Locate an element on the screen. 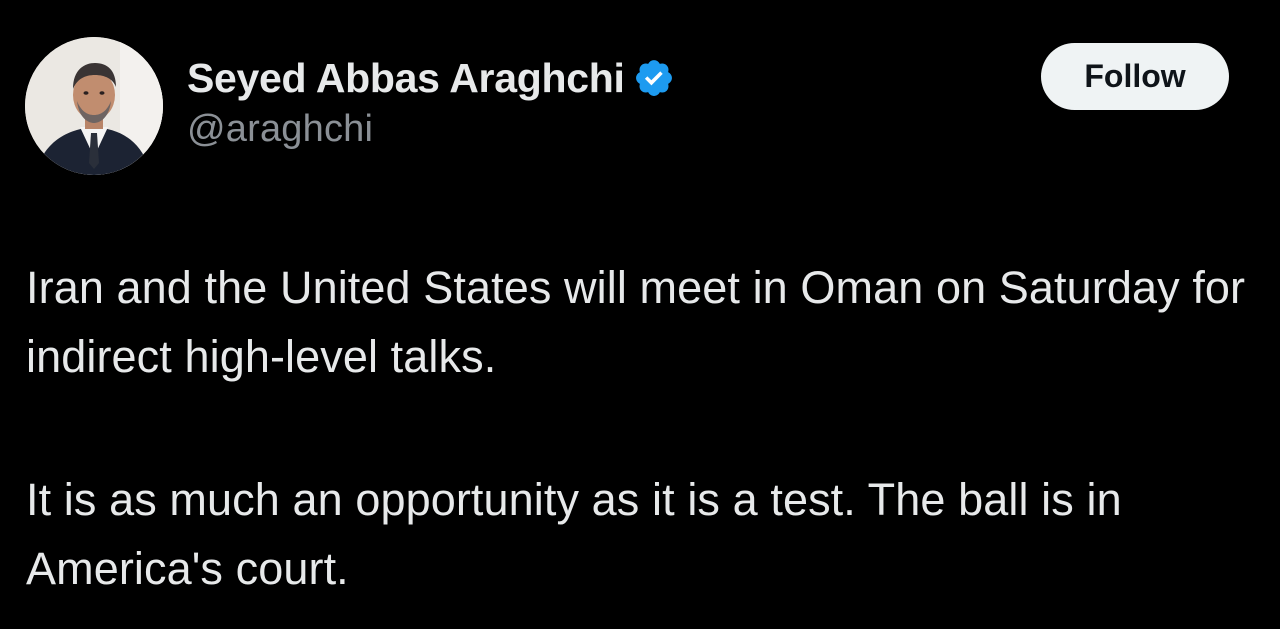 This screenshot has height=629, width=1280. profile-photo-icon is located at coordinates (94, 106).